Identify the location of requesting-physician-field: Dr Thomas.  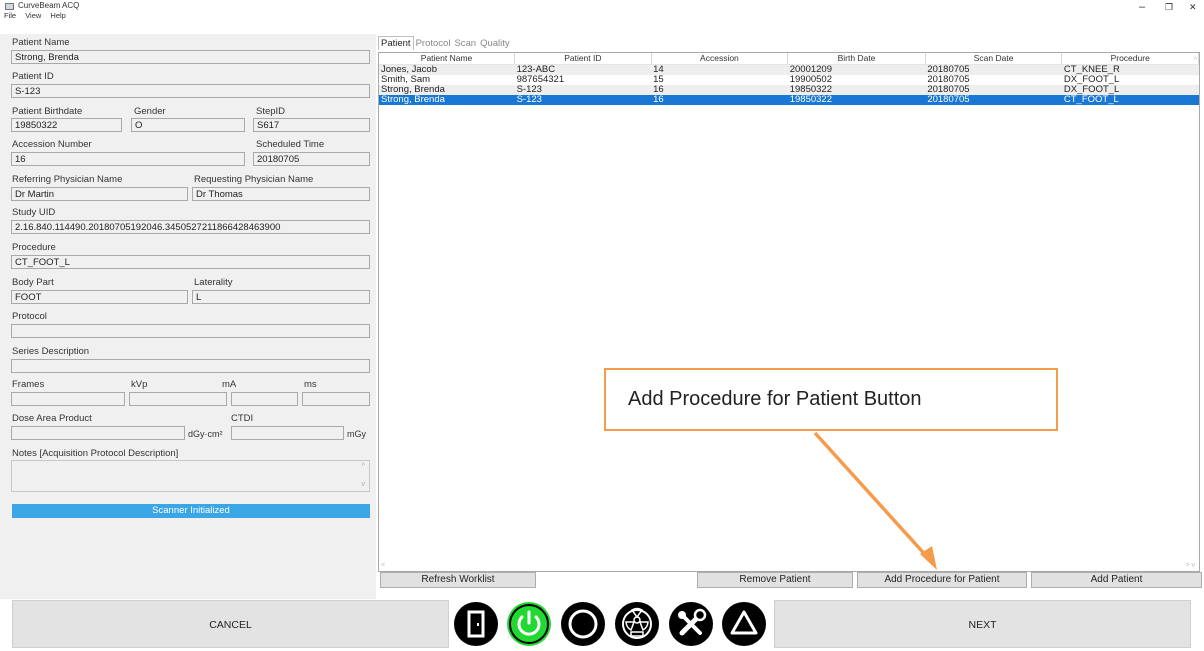
(281, 194).